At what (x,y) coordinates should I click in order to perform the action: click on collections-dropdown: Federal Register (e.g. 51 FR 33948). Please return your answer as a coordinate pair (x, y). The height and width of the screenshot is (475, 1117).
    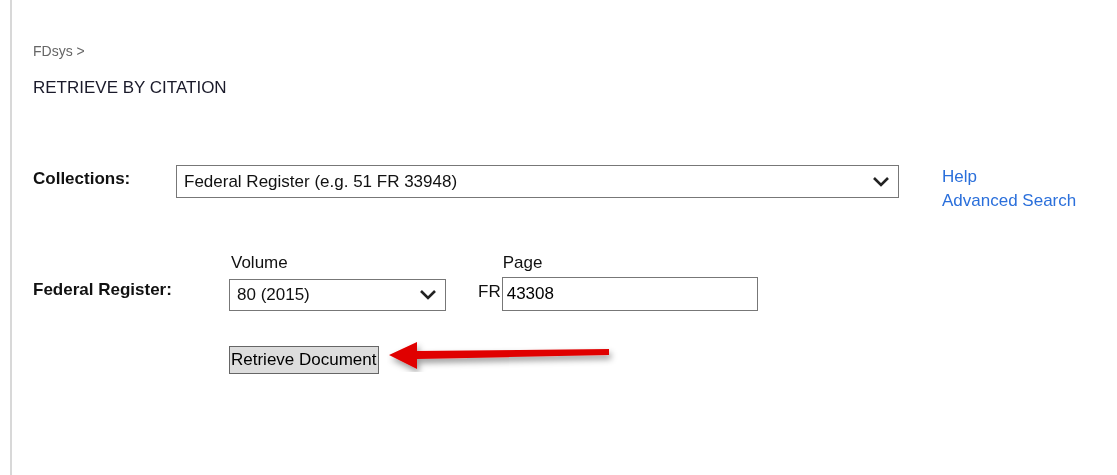
    Looking at the image, I should click on (537, 181).